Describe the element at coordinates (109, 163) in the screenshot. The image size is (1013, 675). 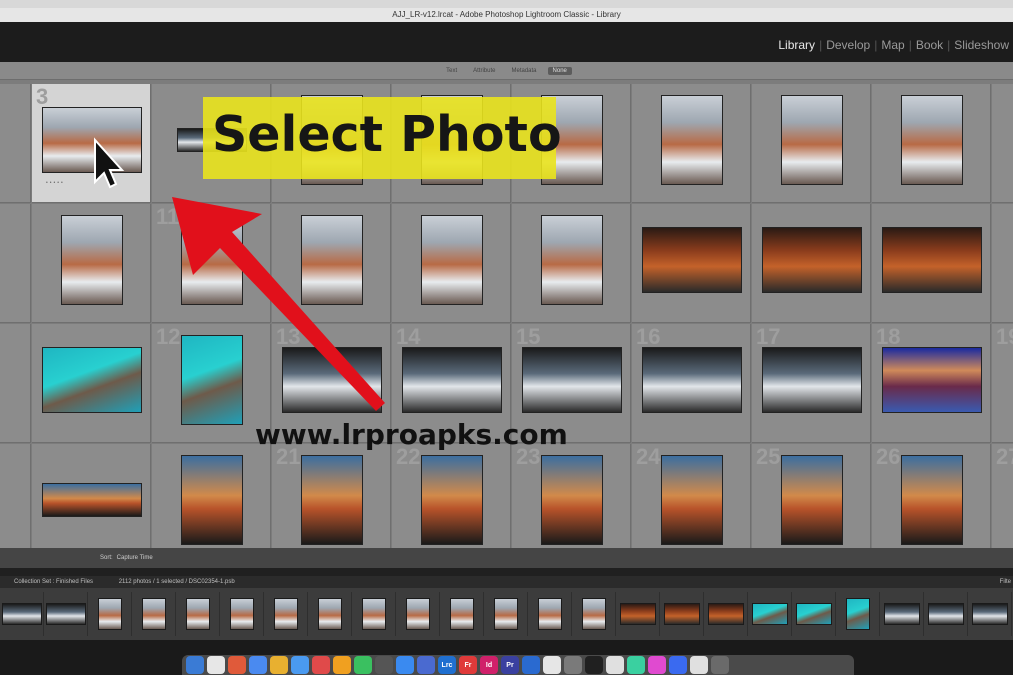
I see `mouse-cursor-icon` at that location.